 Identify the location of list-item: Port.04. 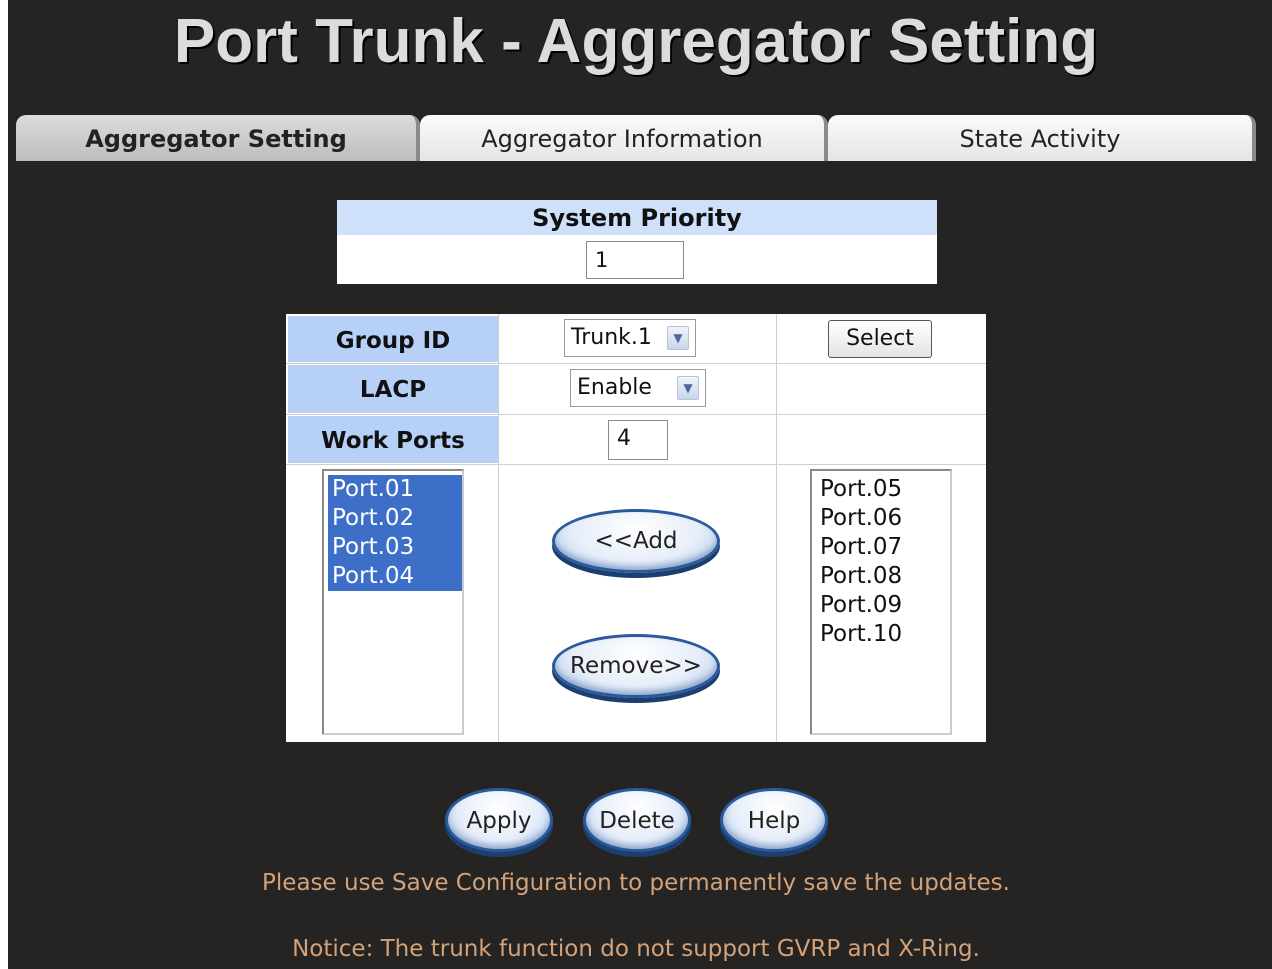
(395, 576).